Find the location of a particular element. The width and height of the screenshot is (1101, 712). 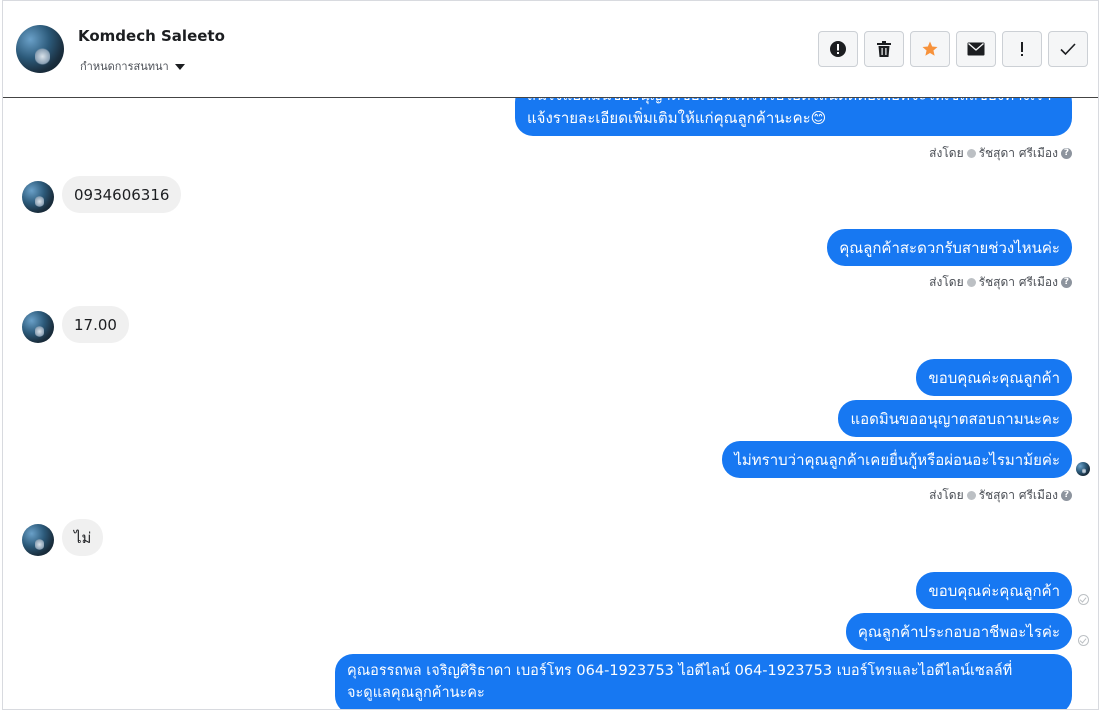

message-text: ไม่ is located at coordinates (83, 537).